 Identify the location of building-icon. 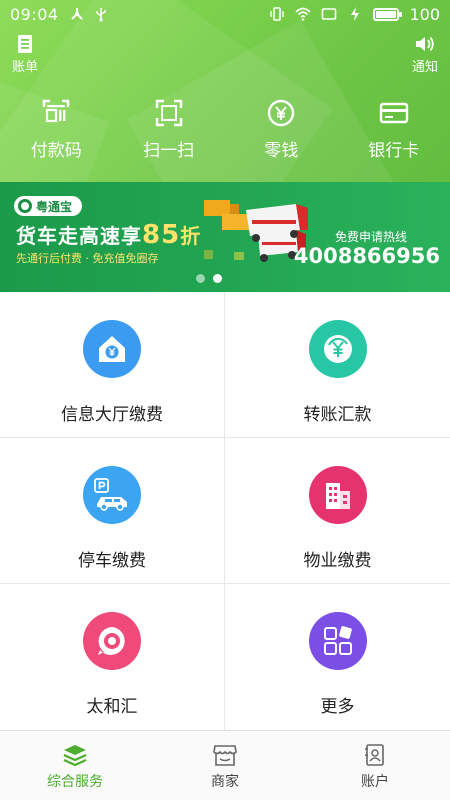
(337, 496).